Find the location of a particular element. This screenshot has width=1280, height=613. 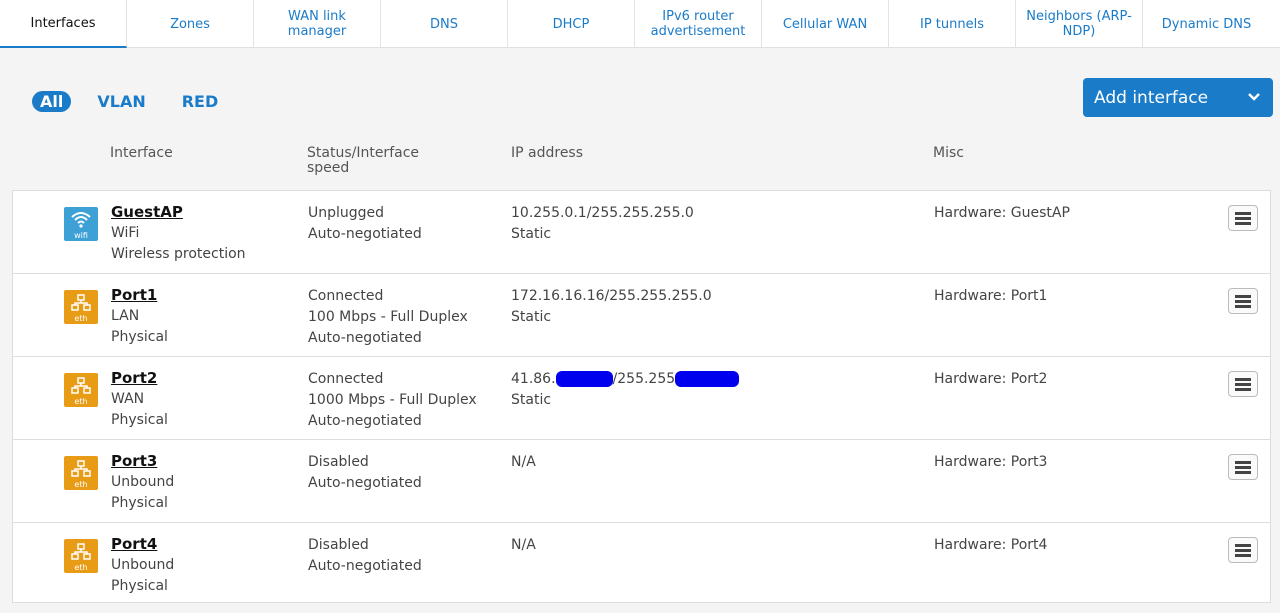

tab-interfaces: Interfaces is located at coordinates (63, 24).